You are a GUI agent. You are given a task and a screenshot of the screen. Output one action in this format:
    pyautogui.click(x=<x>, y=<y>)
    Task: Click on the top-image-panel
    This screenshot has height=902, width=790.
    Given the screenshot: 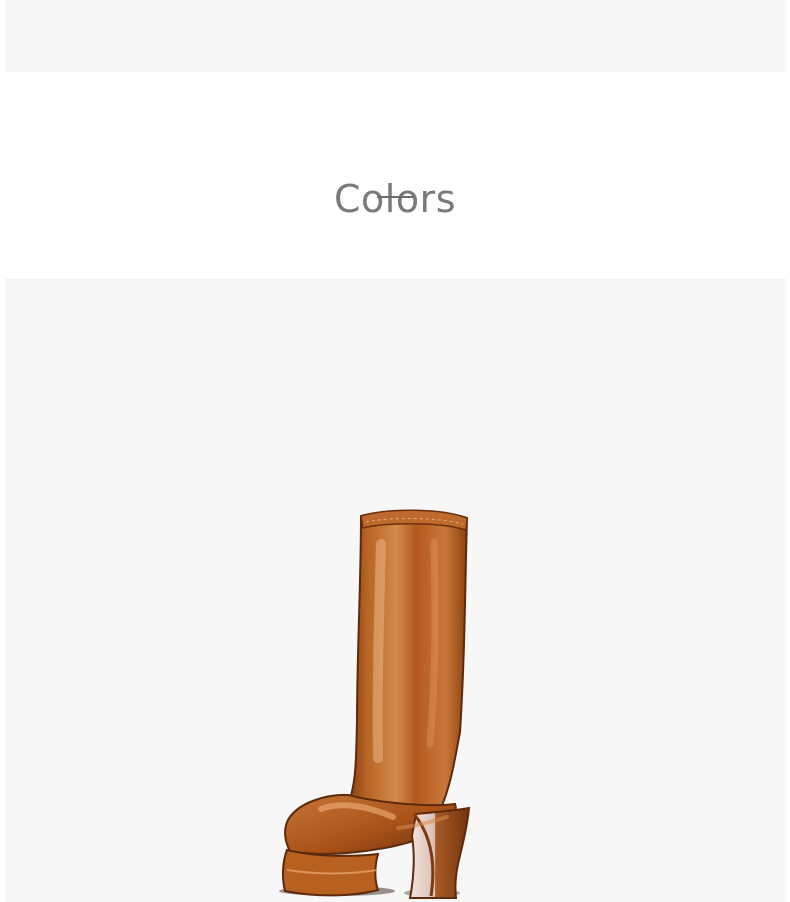 What is the action you would take?
    pyautogui.click(x=395, y=36)
    